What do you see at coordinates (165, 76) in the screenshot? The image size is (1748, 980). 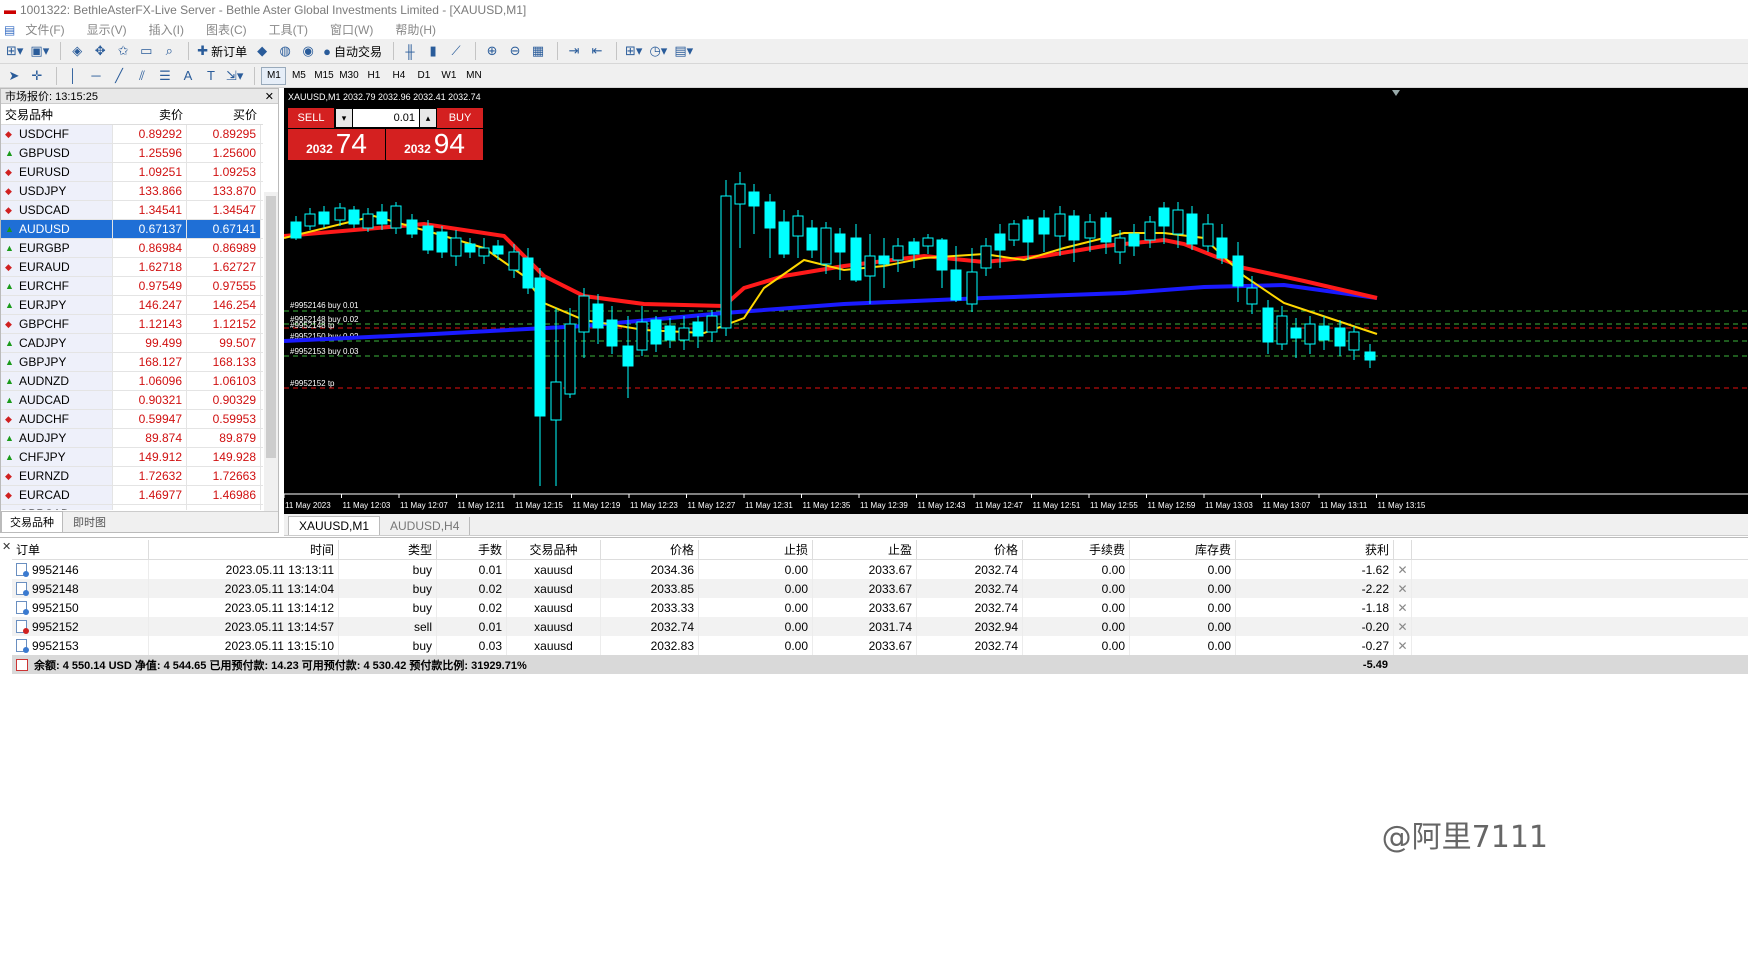 I see `fibonacci-icon: ☰` at bounding box center [165, 76].